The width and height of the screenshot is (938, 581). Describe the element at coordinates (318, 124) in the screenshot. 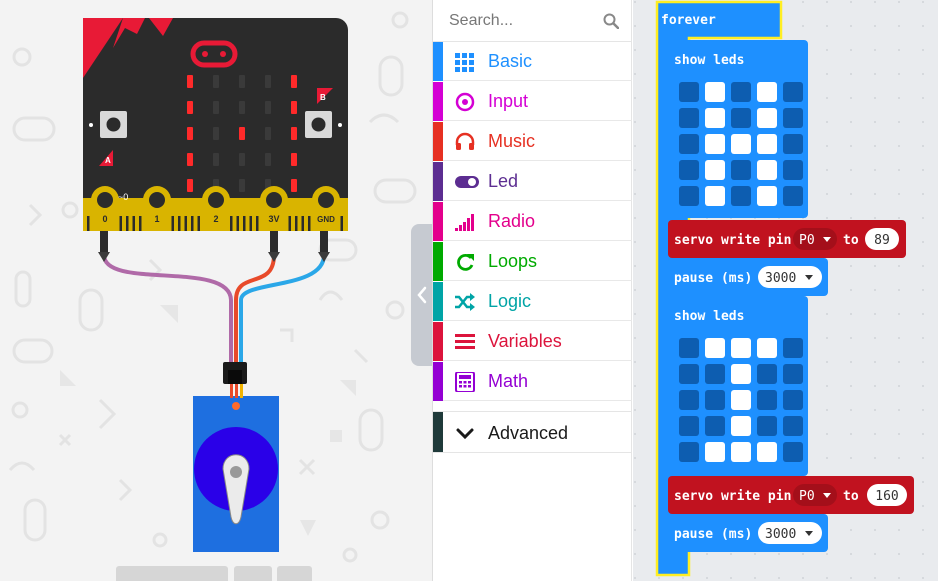

I see `button-b` at that location.